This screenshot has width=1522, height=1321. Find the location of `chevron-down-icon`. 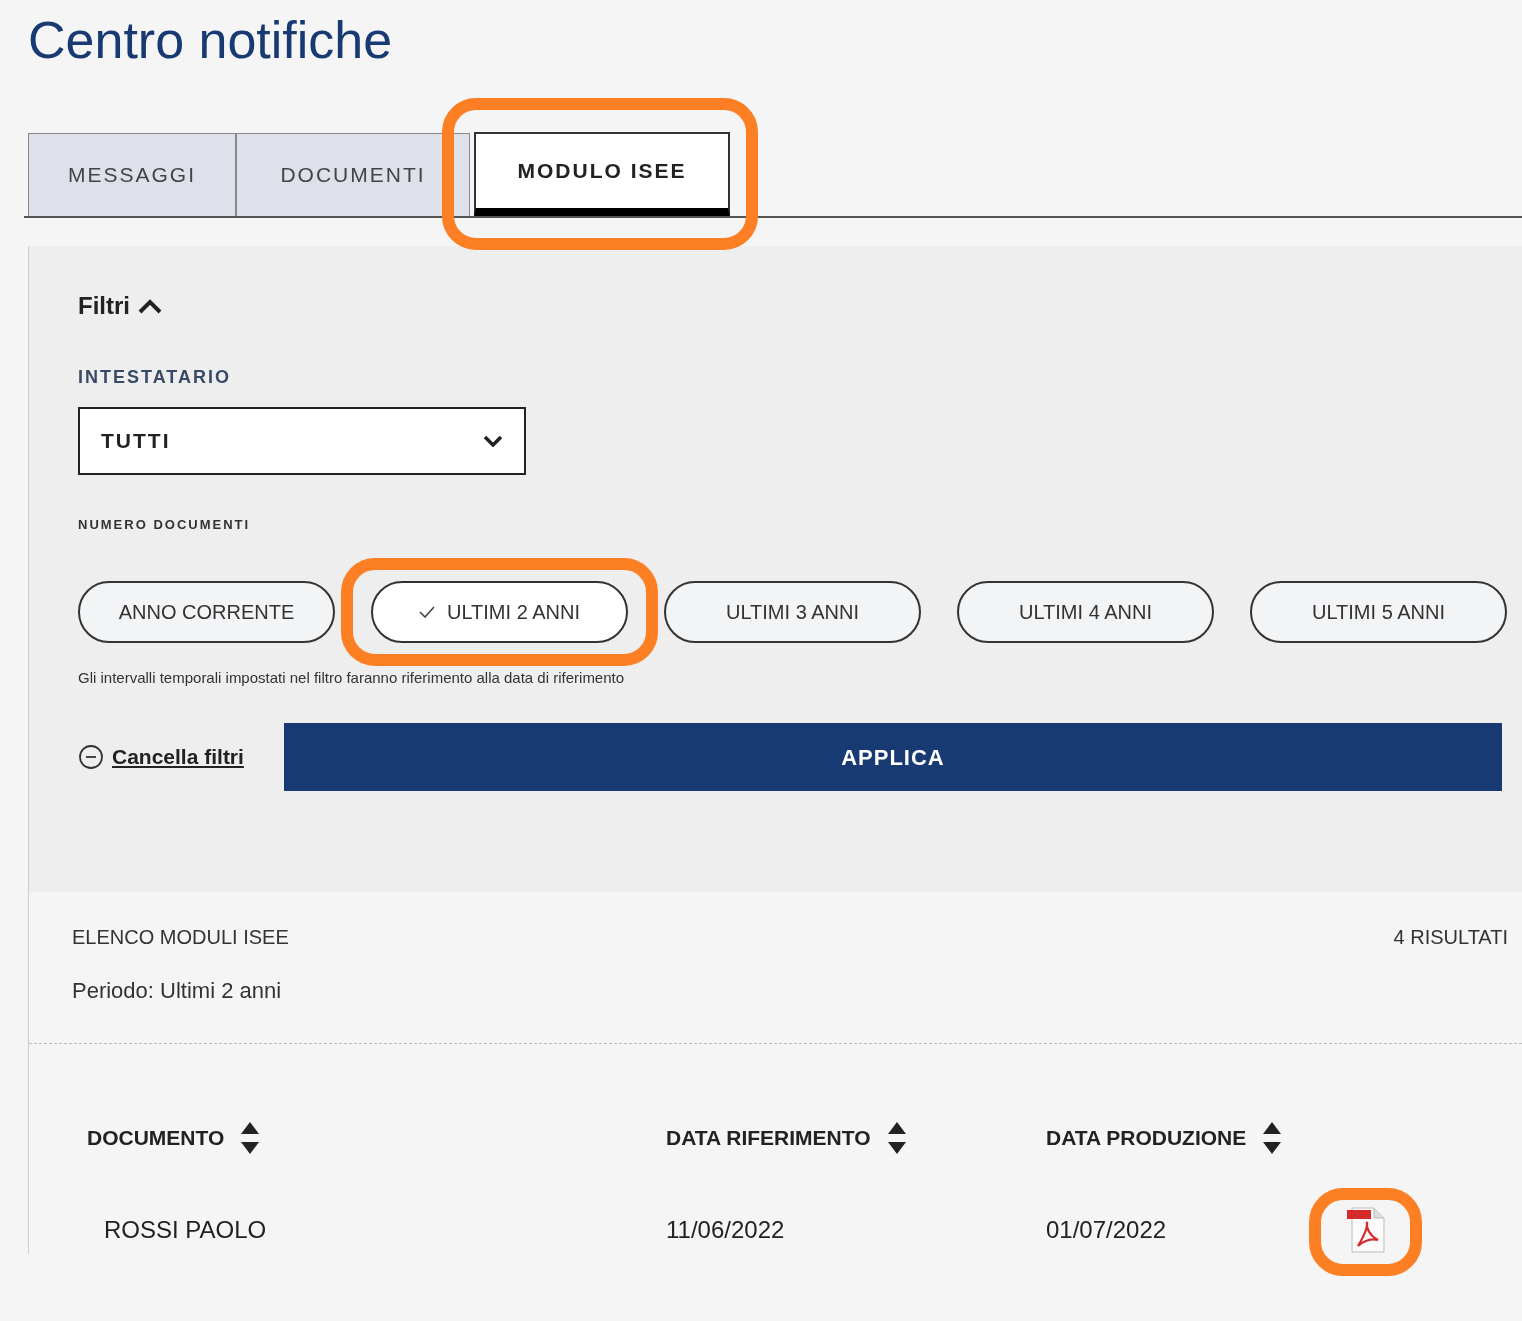

chevron-down-icon is located at coordinates (493, 441).